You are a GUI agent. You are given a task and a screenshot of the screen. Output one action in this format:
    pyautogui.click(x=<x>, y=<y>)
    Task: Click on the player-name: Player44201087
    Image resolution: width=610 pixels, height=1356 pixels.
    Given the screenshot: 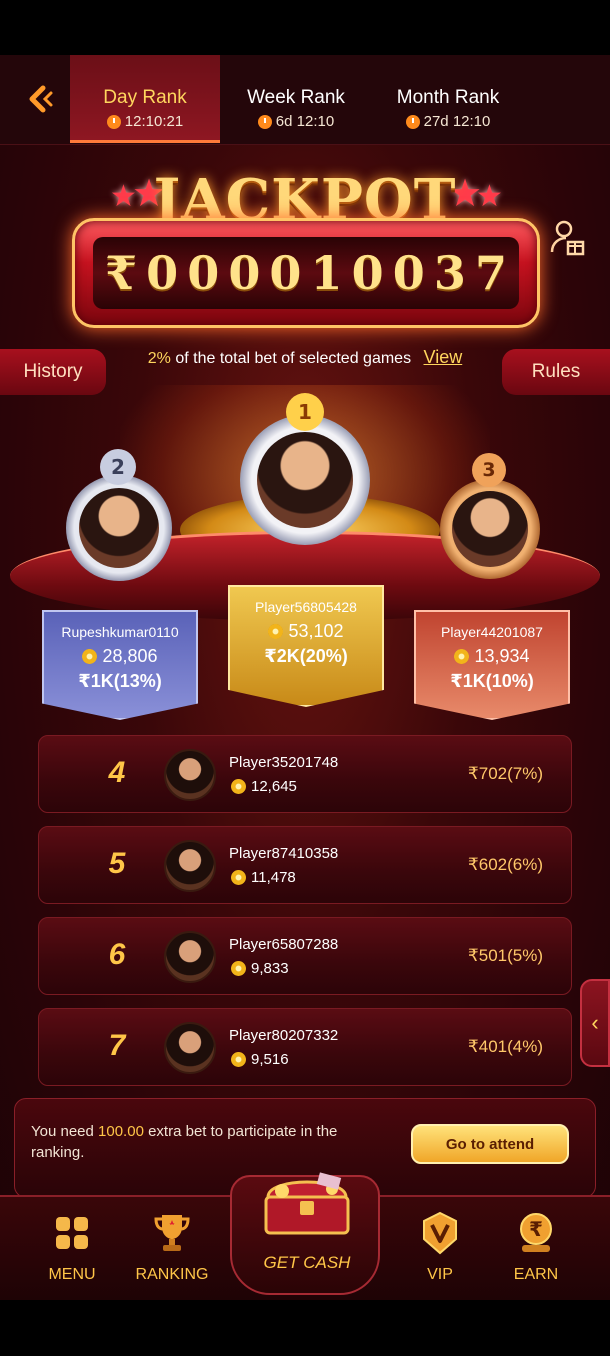 What is the action you would take?
    pyautogui.click(x=492, y=632)
    